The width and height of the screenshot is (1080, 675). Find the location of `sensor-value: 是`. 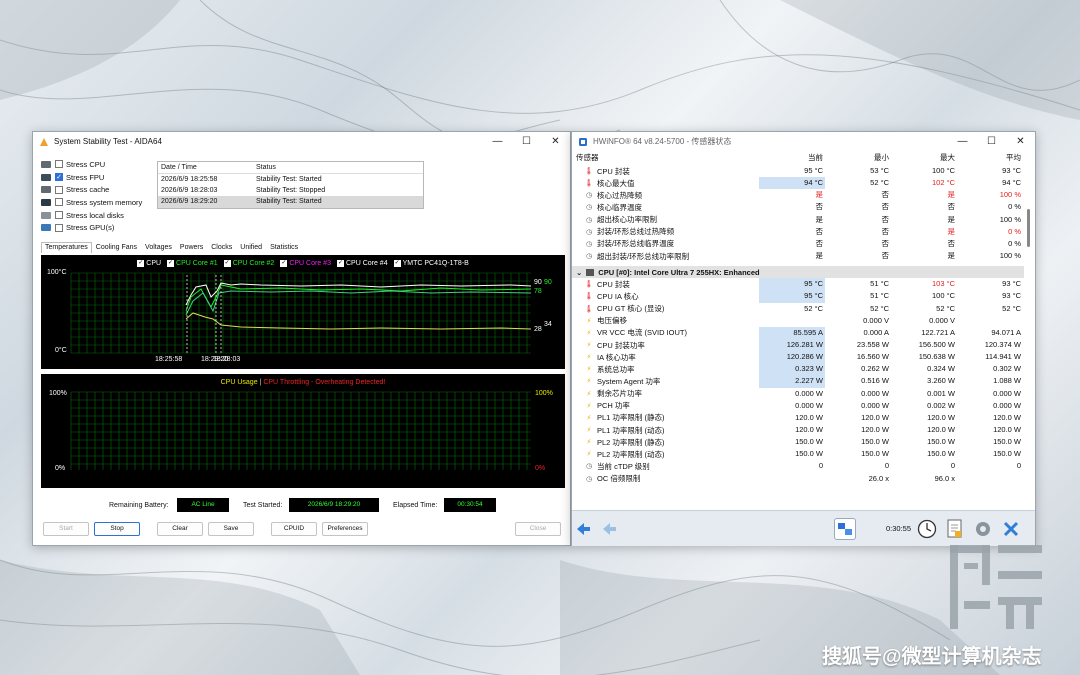

sensor-value: 是 is located at coordinates (951, 231).